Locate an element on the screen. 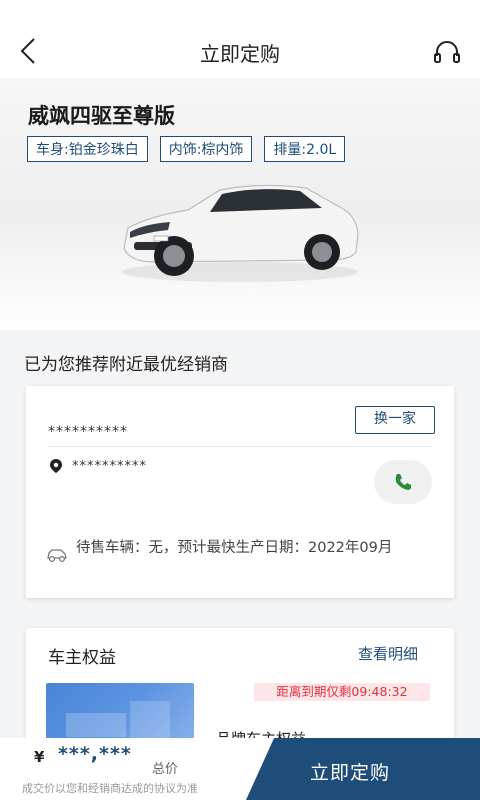 The image size is (480, 800). currency-symbol: ¥ is located at coordinates (39, 757).